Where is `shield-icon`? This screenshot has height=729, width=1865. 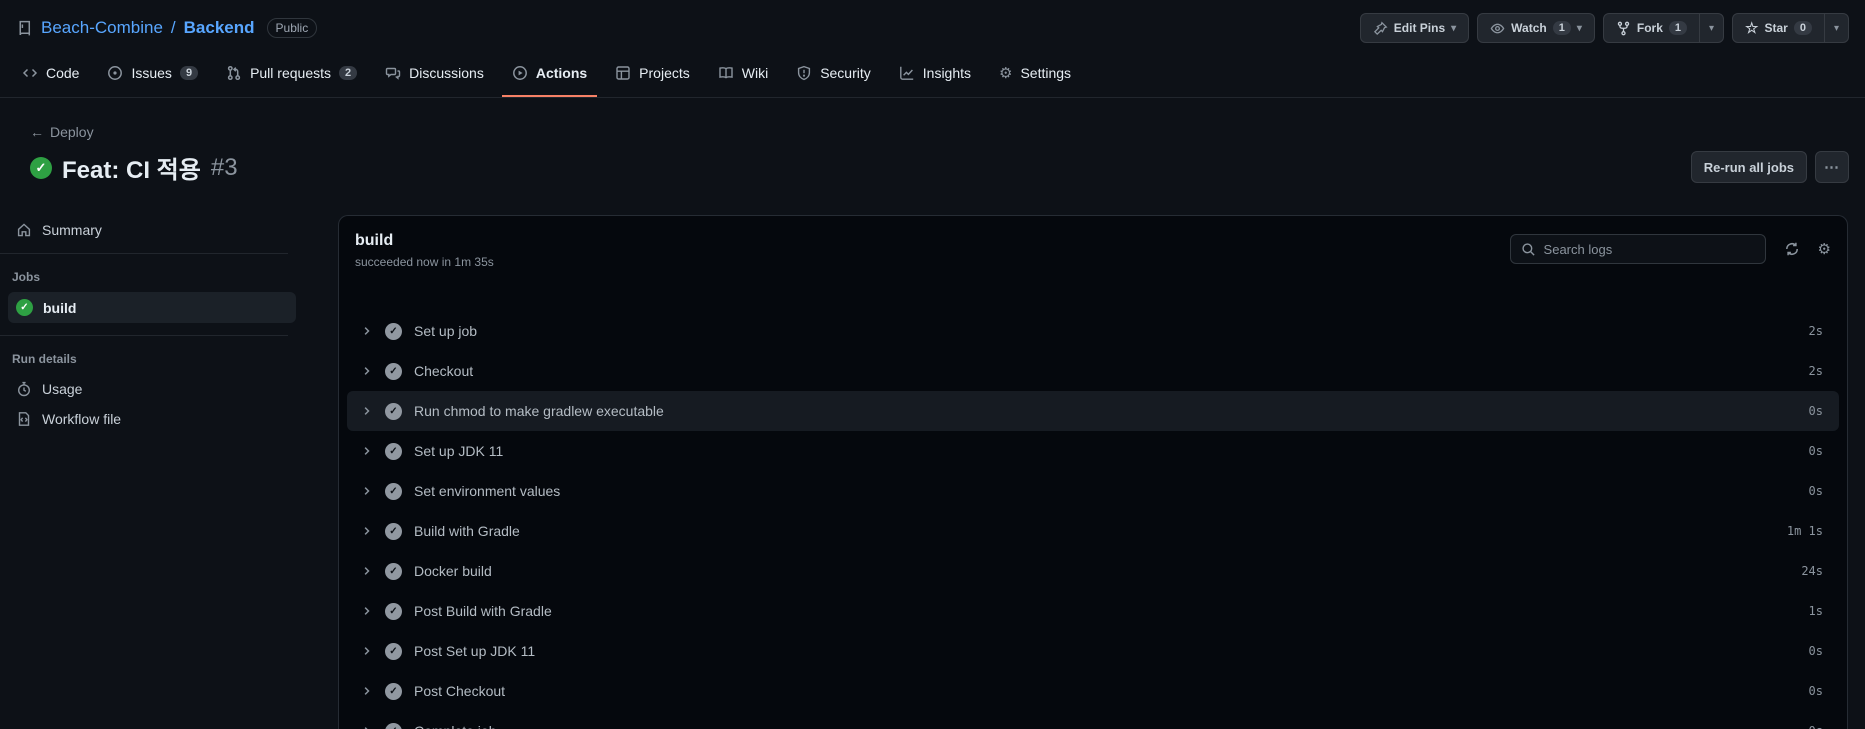
shield-icon is located at coordinates (804, 73).